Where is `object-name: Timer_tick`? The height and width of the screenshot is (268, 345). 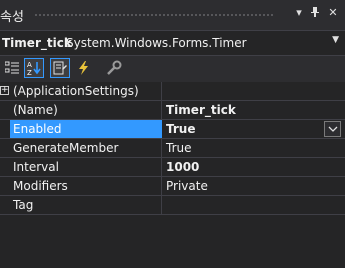 object-name: Timer_tick is located at coordinates (37, 43).